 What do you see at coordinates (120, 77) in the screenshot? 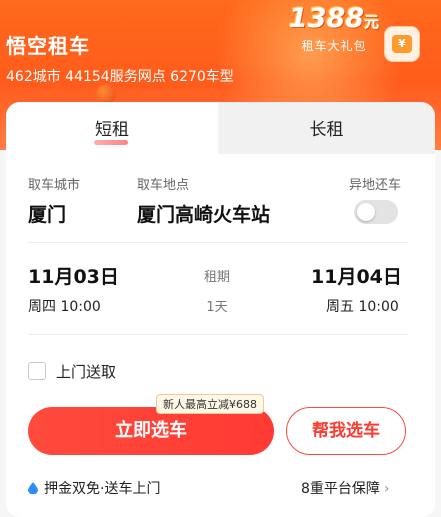
I see `app-stats-subtitle: 462城市 44154服务网点 6270车型` at bounding box center [120, 77].